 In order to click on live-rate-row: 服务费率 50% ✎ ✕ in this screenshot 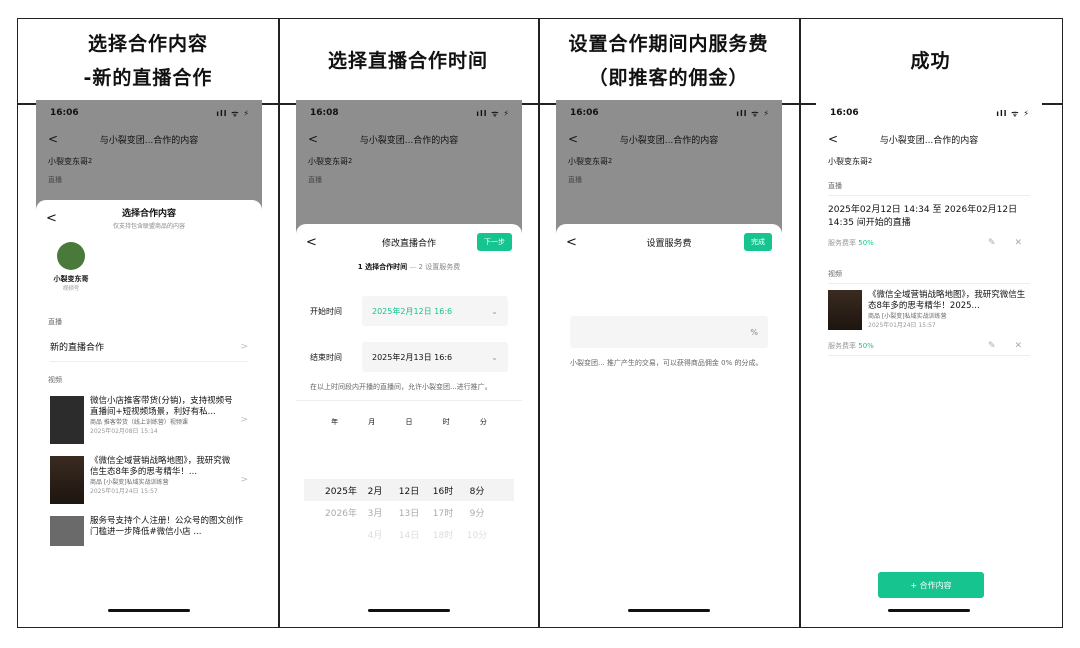, I will do `click(929, 243)`.